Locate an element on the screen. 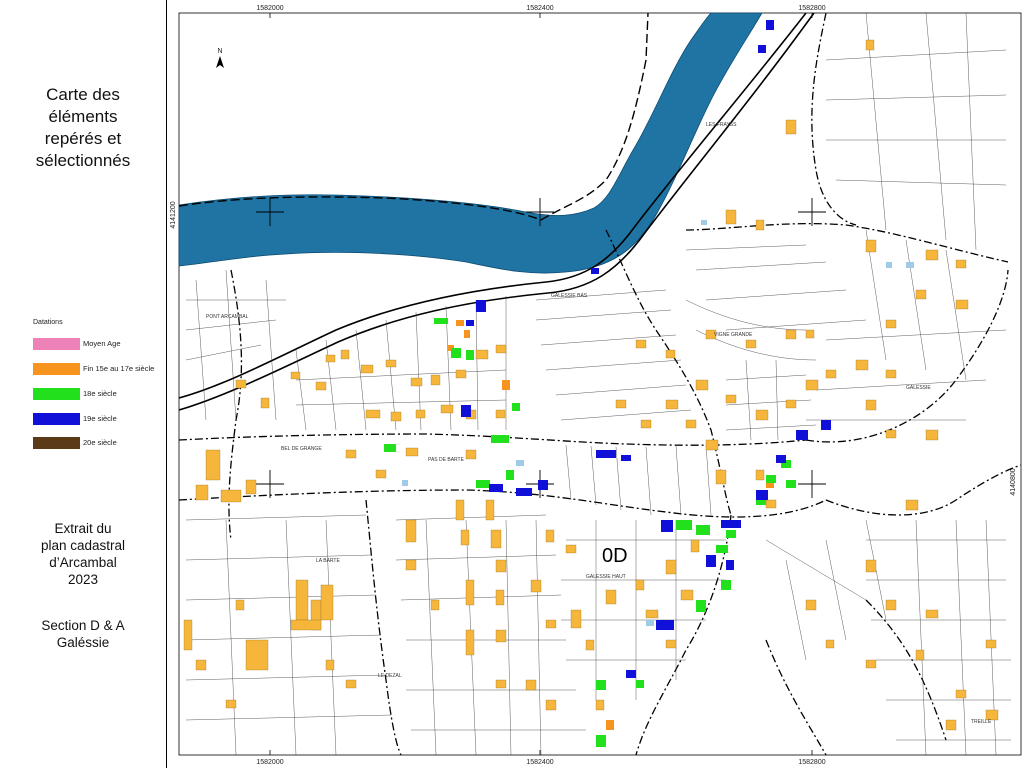 Image resolution: width=1024 pixels, height=773 pixels. place-pas-de-barte: PAS DE BARTE is located at coordinates (446, 460).